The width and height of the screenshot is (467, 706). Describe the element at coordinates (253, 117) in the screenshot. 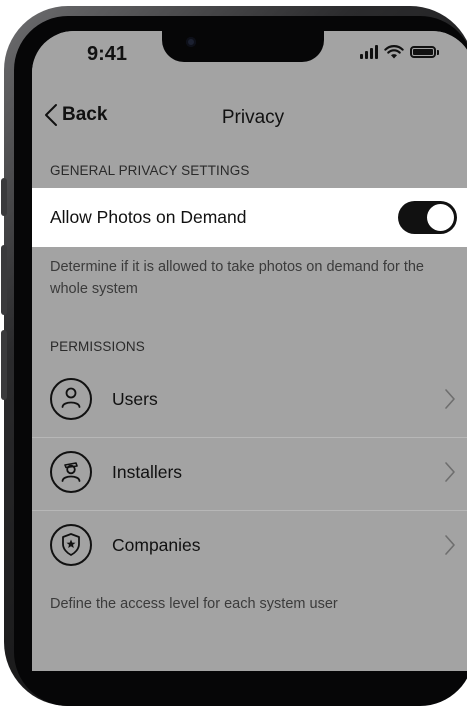

I see `page-title: Privacy` at that location.